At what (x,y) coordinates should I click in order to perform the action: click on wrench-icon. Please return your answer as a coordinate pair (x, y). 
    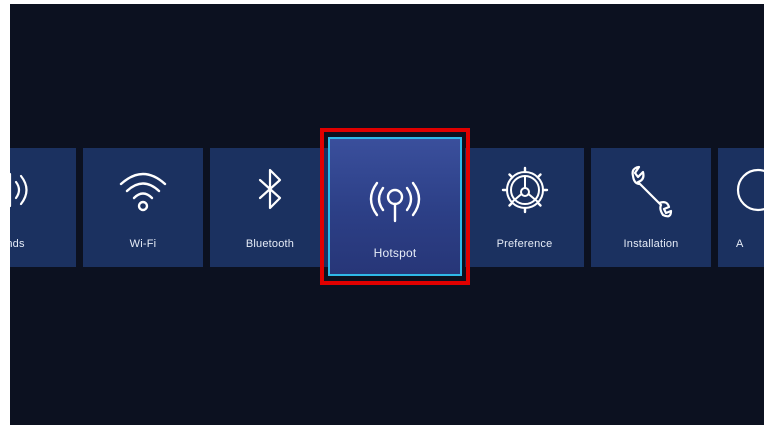
    Looking at the image, I should click on (651, 190).